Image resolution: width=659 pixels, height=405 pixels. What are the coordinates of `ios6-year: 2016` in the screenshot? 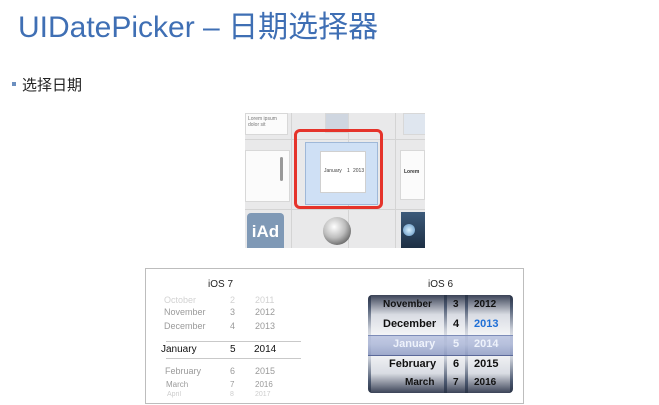 It's located at (485, 382).